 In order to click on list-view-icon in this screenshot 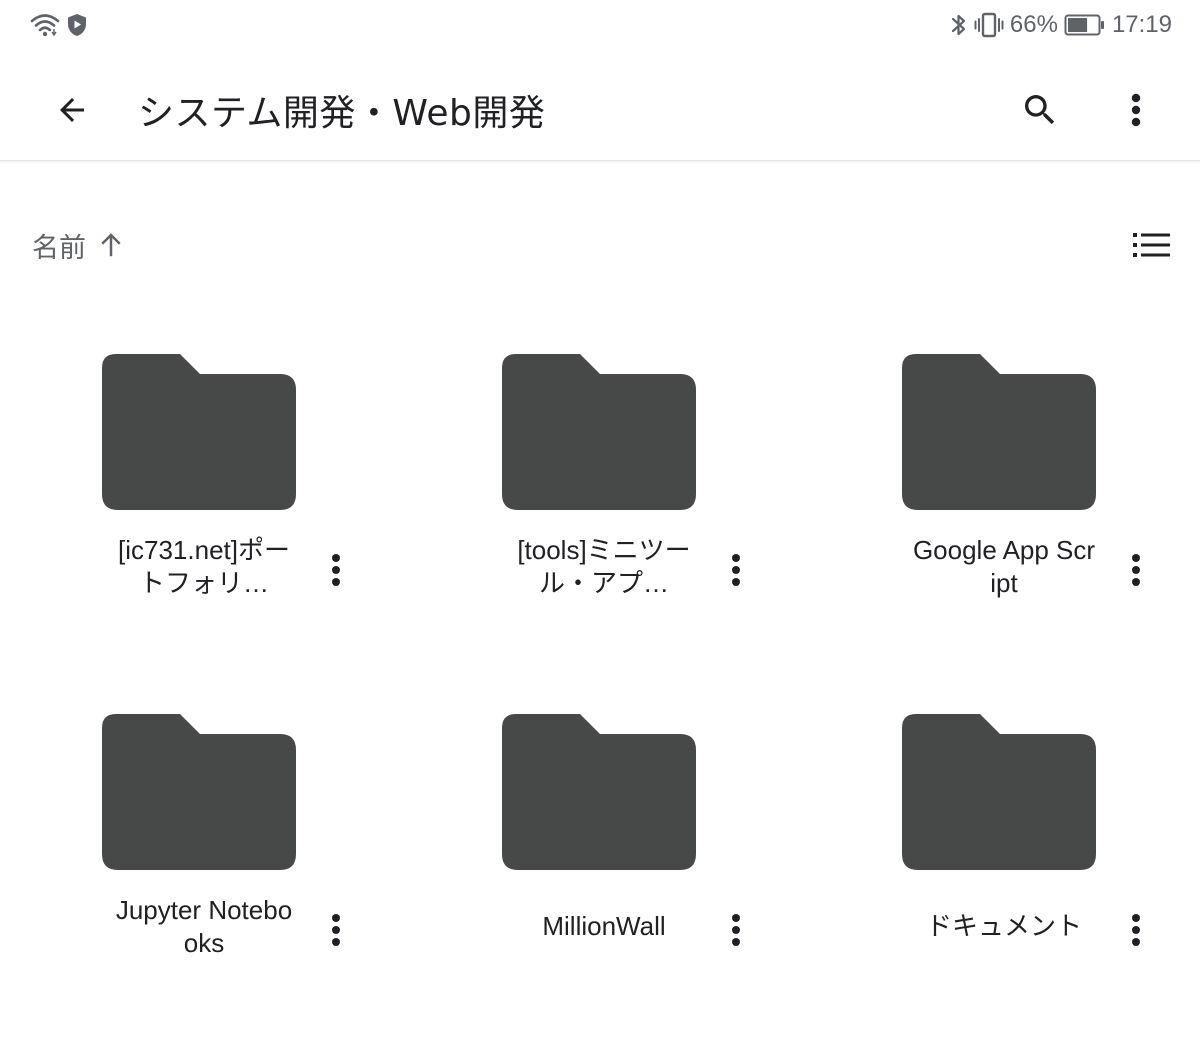, I will do `click(1151, 245)`.